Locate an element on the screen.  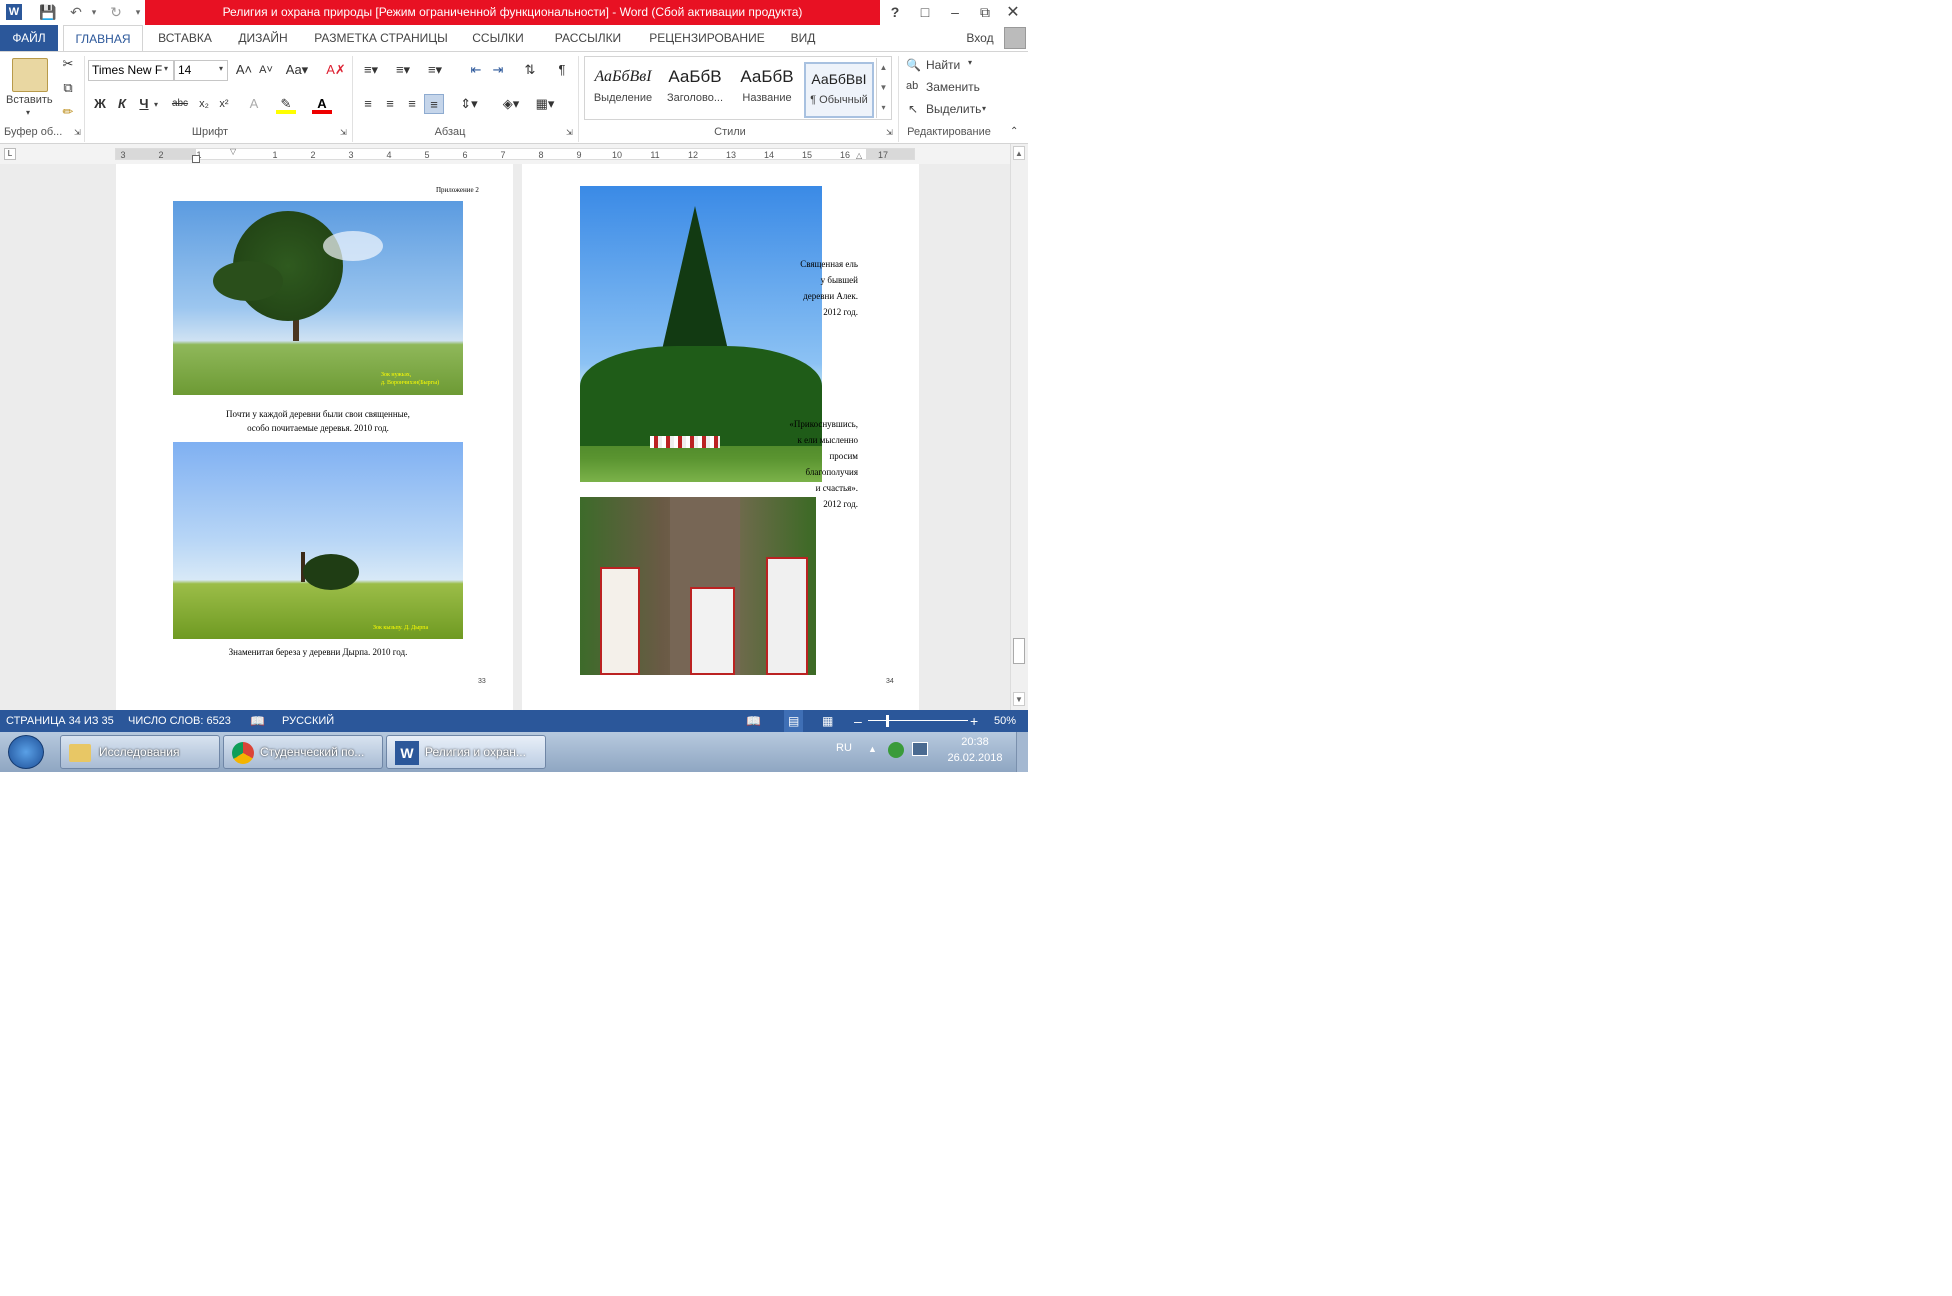
style-emphasis: АаБбВвІ Выделение is located at coordinates (623, 90).